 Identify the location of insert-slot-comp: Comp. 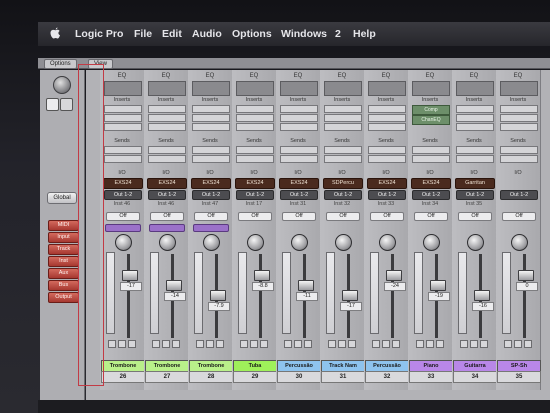
(431, 110).